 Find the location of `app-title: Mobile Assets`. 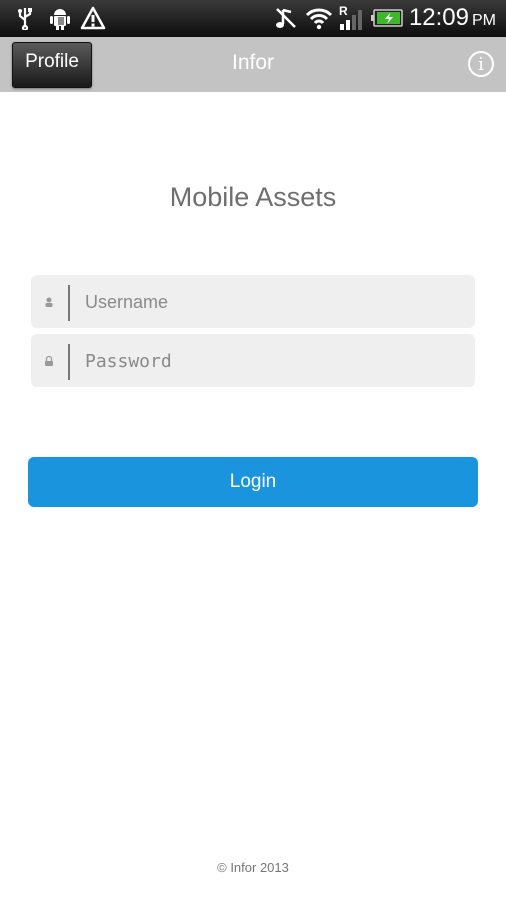

app-title: Mobile Assets is located at coordinates (253, 197).